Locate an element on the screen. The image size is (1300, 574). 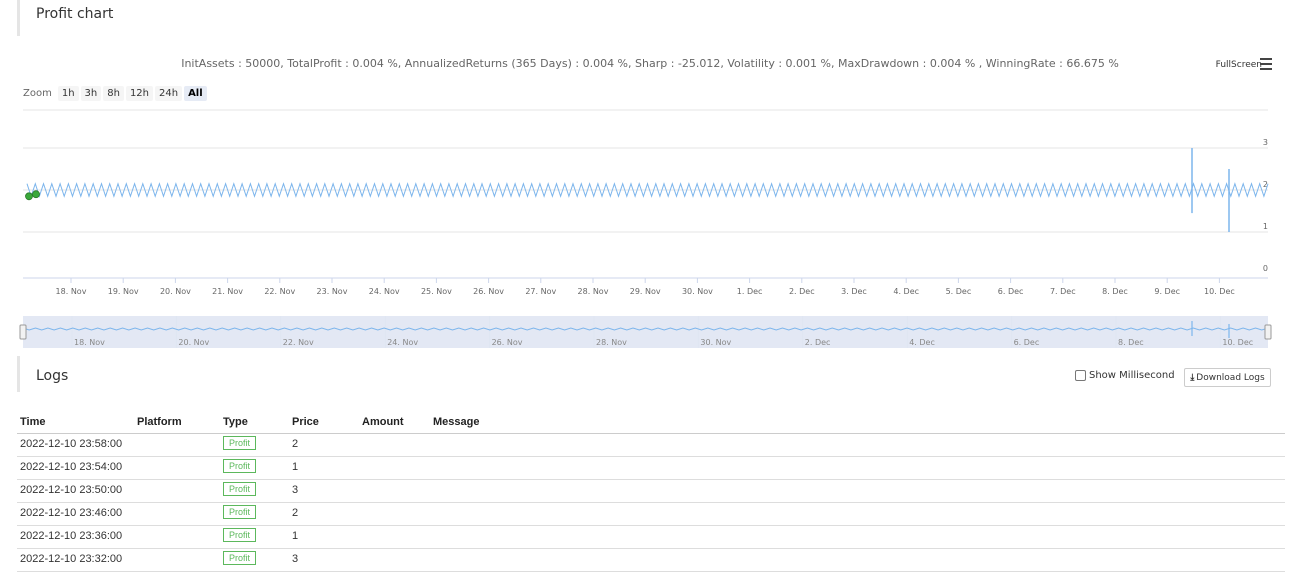
col-header-type: Type is located at coordinates (235, 422).